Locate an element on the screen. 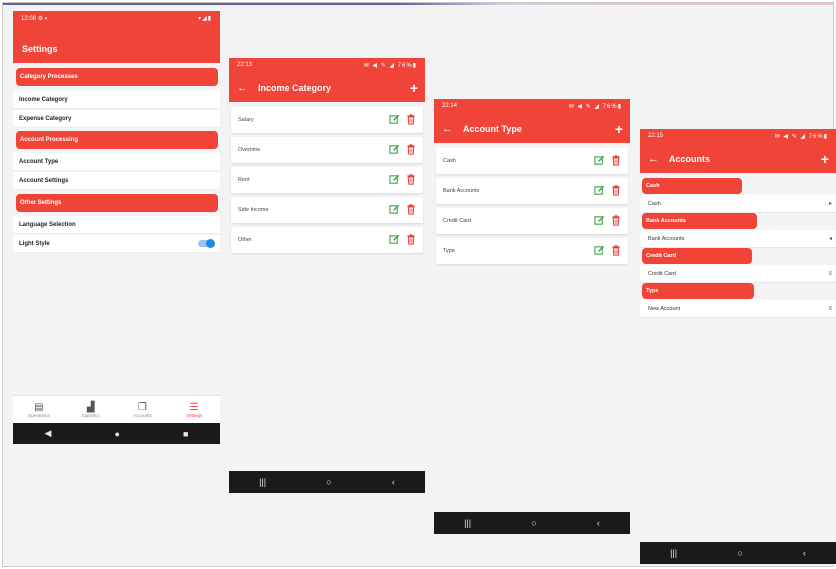 This screenshot has height=569, width=836. settings-row-account-settings: Account Settings is located at coordinates (116, 181).